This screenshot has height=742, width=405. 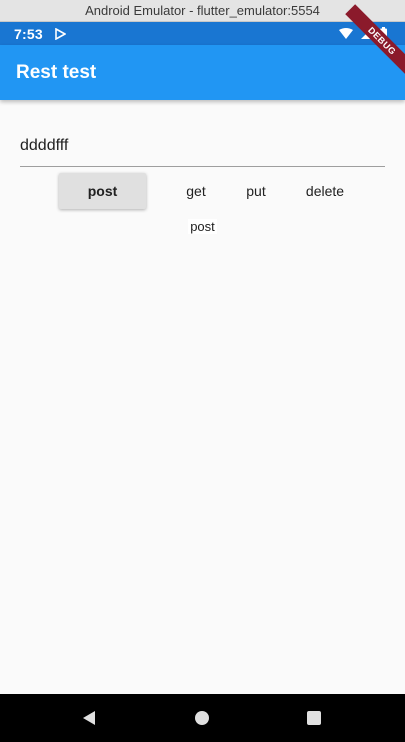 I want to click on app-bar-title: Rest test, so click(x=56, y=72).